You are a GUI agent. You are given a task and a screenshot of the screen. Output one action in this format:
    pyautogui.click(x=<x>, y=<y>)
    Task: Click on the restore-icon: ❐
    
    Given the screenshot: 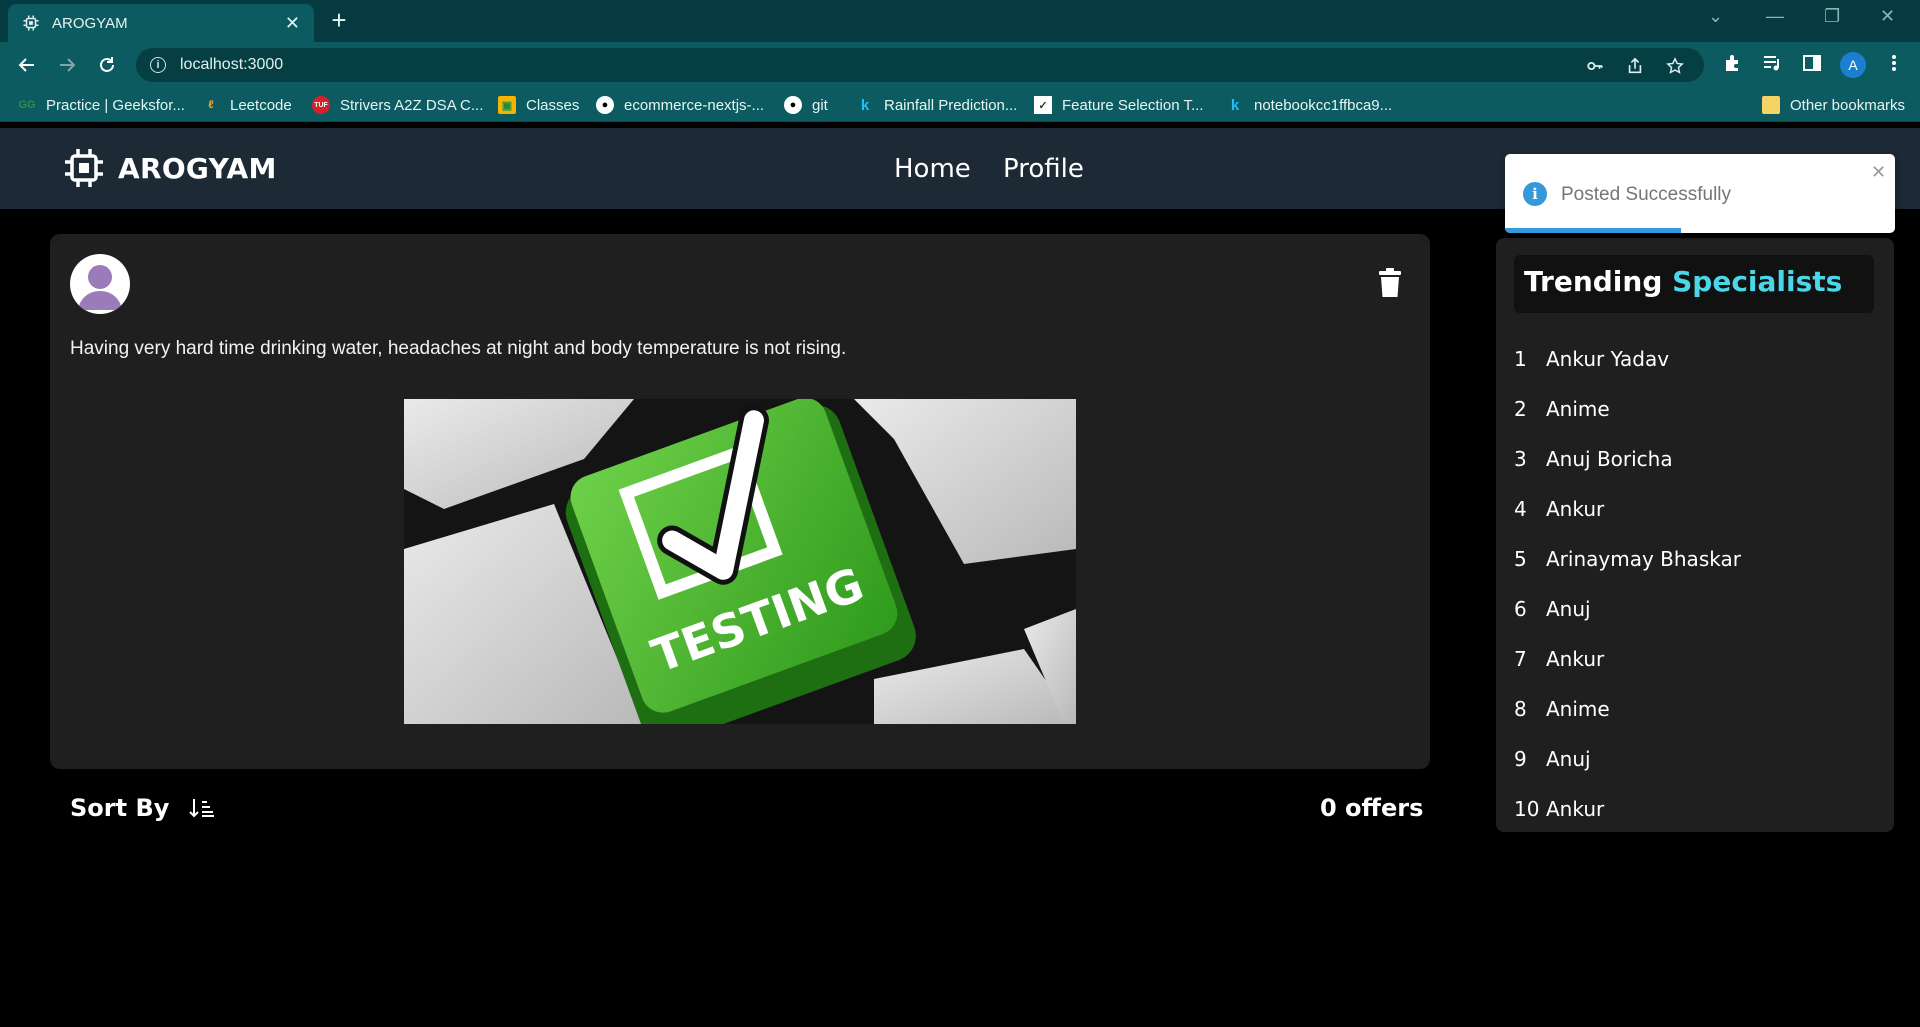 What is the action you would take?
    pyautogui.click(x=1832, y=16)
    